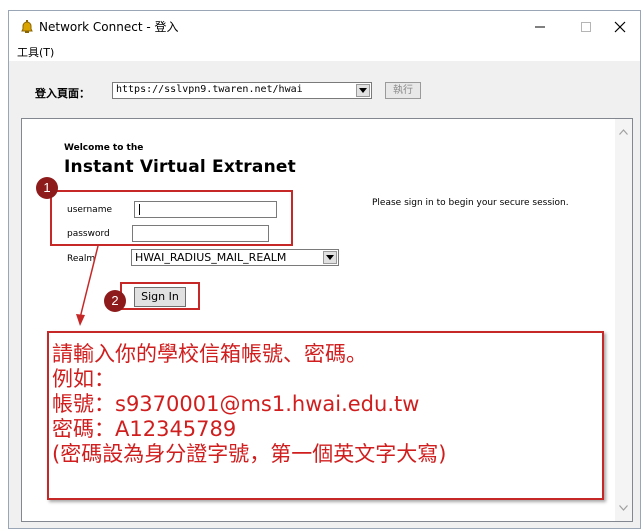 The height and width of the screenshot is (531, 643). Describe the element at coordinates (236, 404) in the screenshot. I see `instruction-line: 帳號：s9370001@ms1.hwai.edu.tw` at that location.